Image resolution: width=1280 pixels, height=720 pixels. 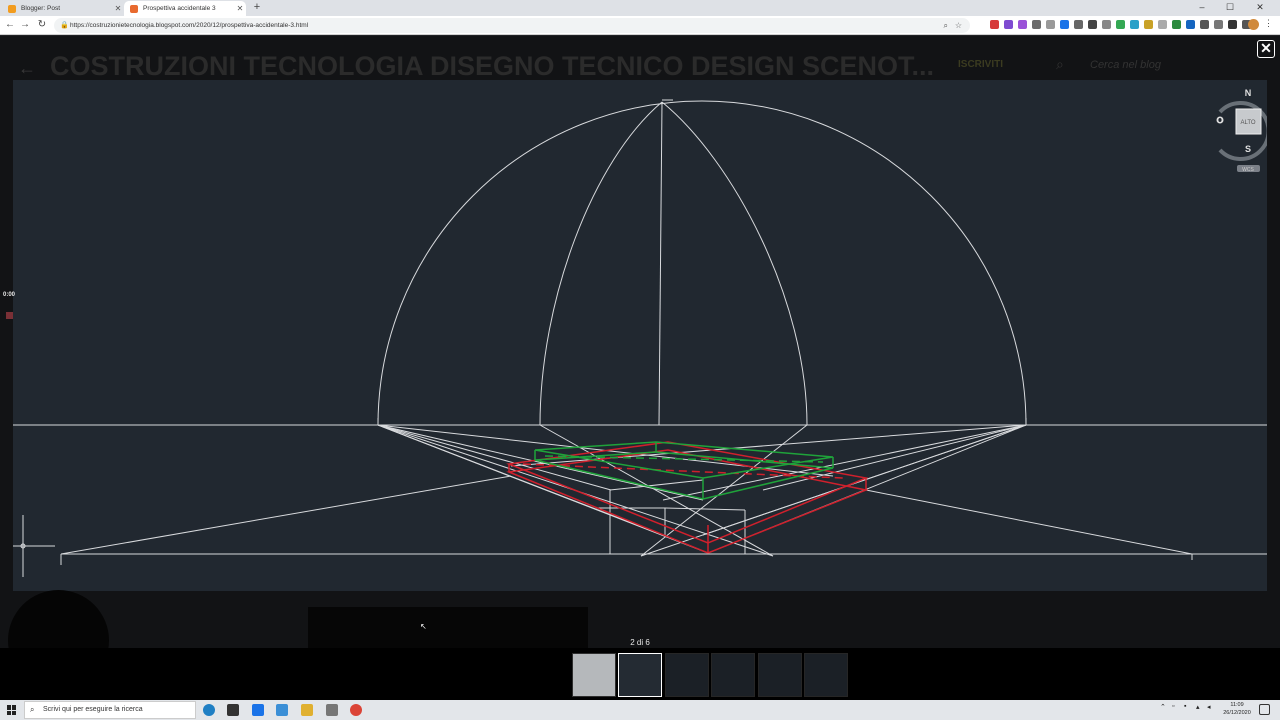 I want to click on viewcube-south: S, so click(x=1248, y=149).